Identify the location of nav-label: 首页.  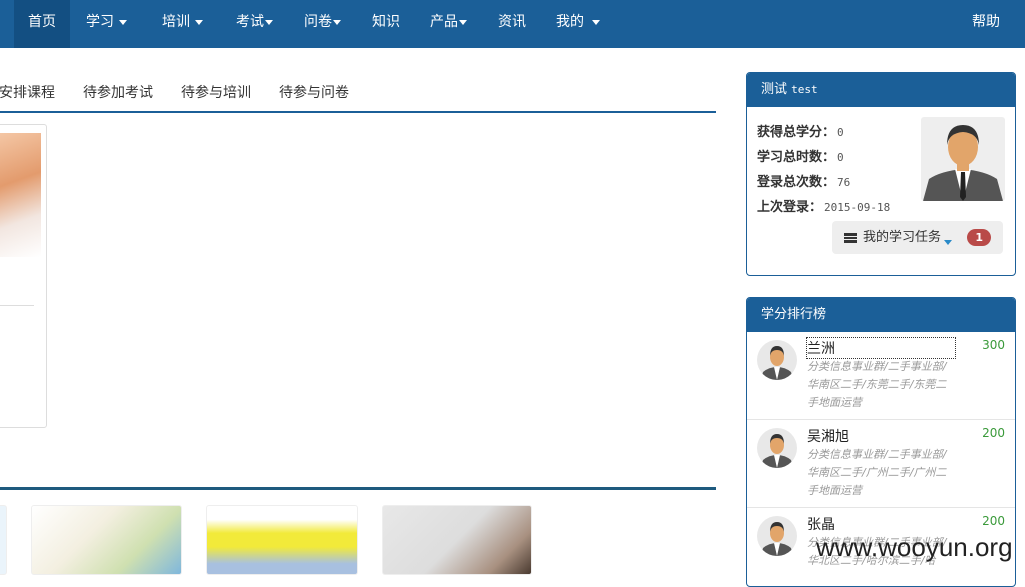
(42, 22).